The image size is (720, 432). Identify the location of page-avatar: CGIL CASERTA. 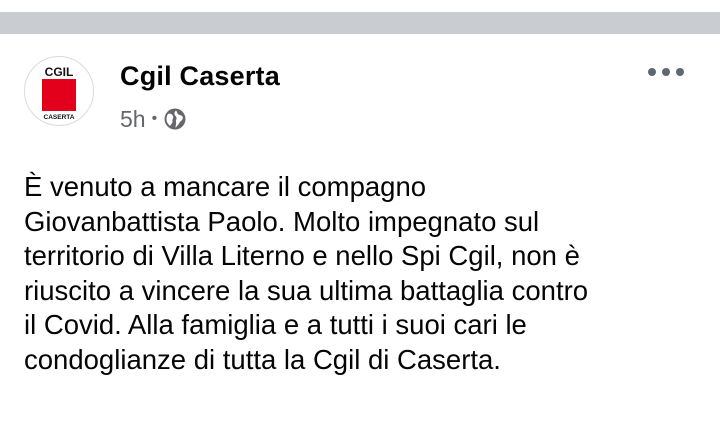
(59, 91).